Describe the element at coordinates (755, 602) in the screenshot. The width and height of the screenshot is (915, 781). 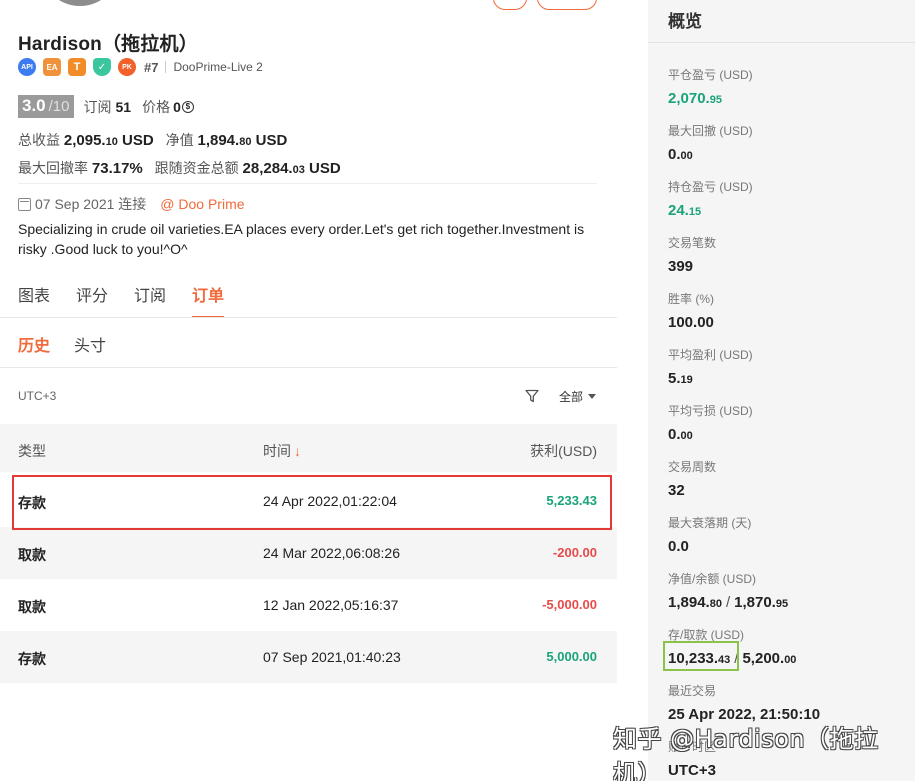
I see `stat-int: 1,870.` at that location.